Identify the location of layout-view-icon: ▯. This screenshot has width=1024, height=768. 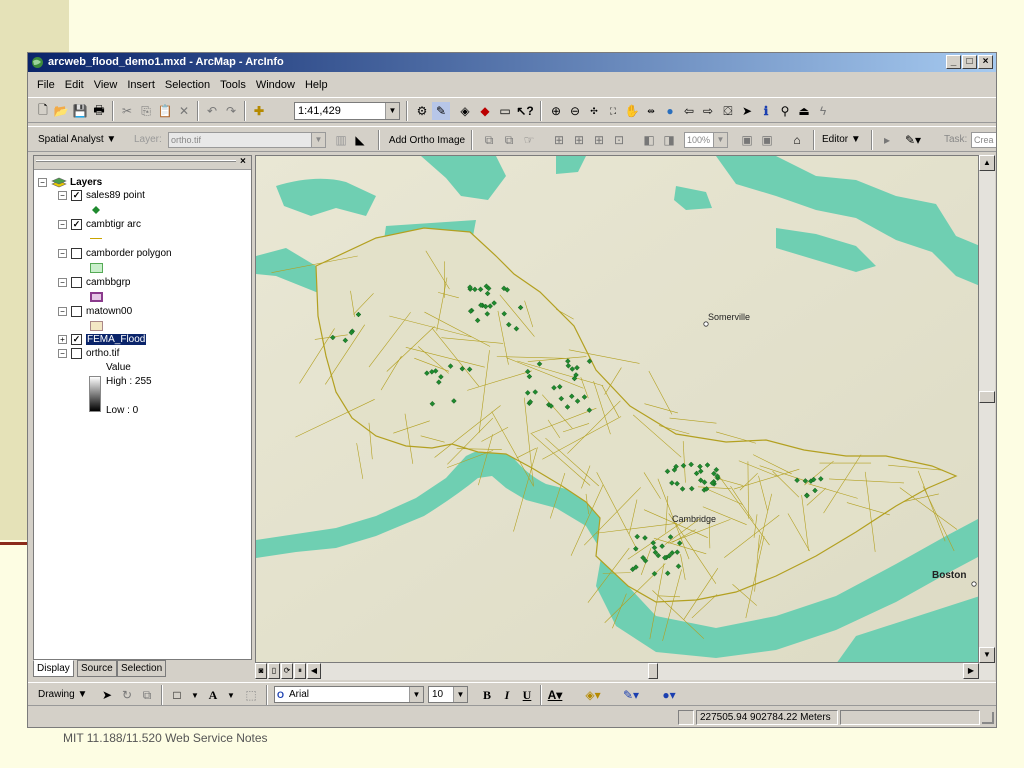
(274, 671).